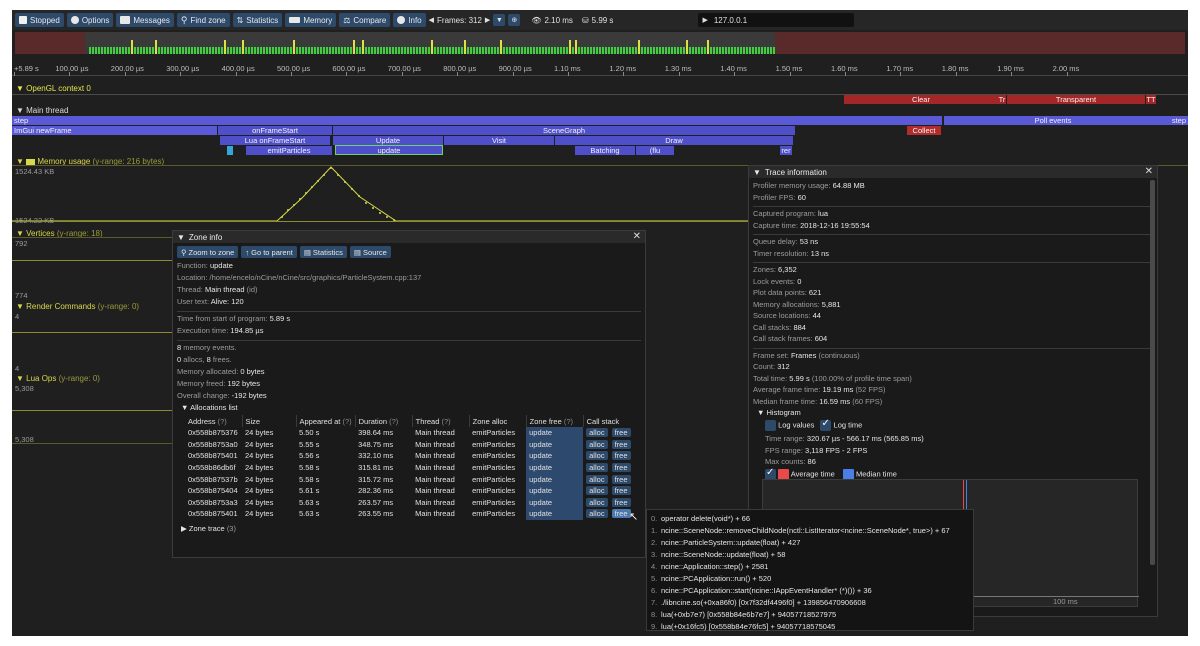 The height and width of the screenshot is (646, 1200). Describe the element at coordinates (786, 150) in the screenshot. I see `zone-rer: rer` at that location.